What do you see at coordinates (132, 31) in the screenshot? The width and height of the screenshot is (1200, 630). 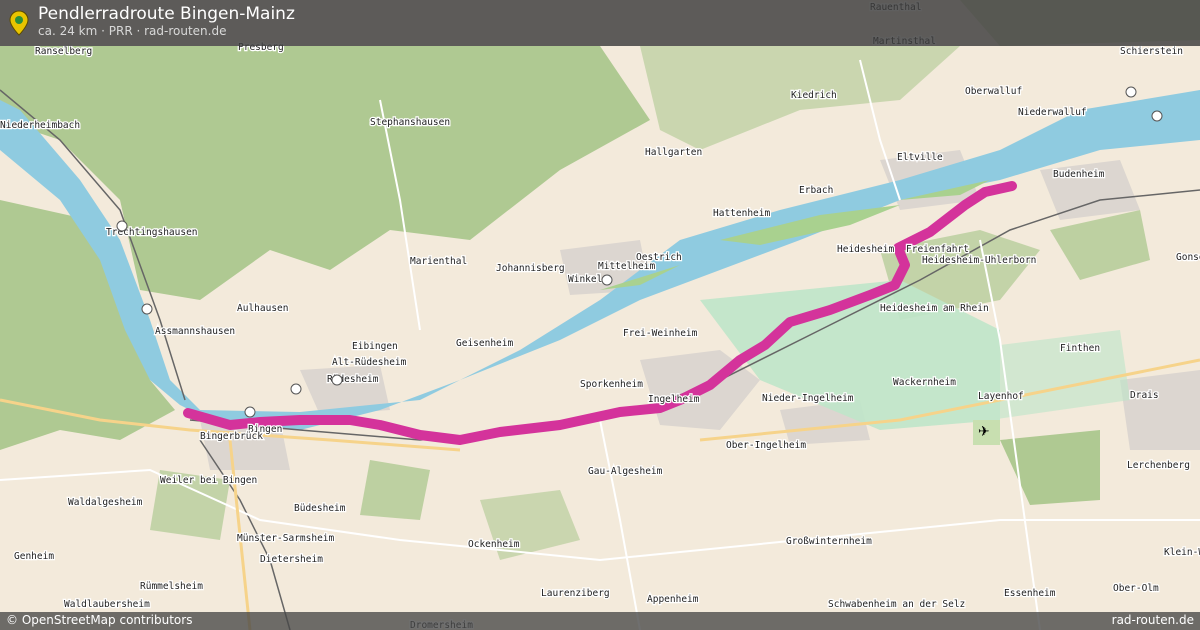 I see `route-subtitle: ca. 24 km · PRR · rad-routen.de` at bounding box center [132, 31].